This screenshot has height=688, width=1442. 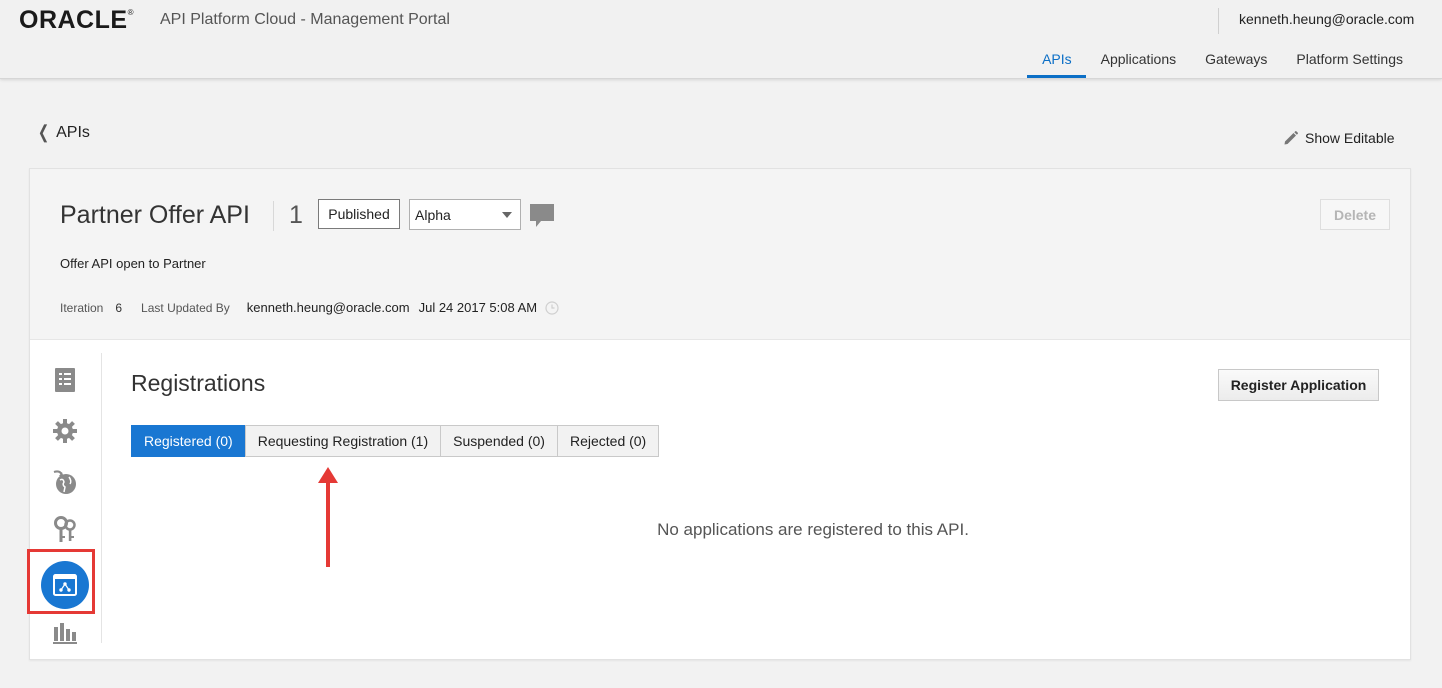 I want to click on oracle-logo: ORACLE®, so click(x=76, y=20).